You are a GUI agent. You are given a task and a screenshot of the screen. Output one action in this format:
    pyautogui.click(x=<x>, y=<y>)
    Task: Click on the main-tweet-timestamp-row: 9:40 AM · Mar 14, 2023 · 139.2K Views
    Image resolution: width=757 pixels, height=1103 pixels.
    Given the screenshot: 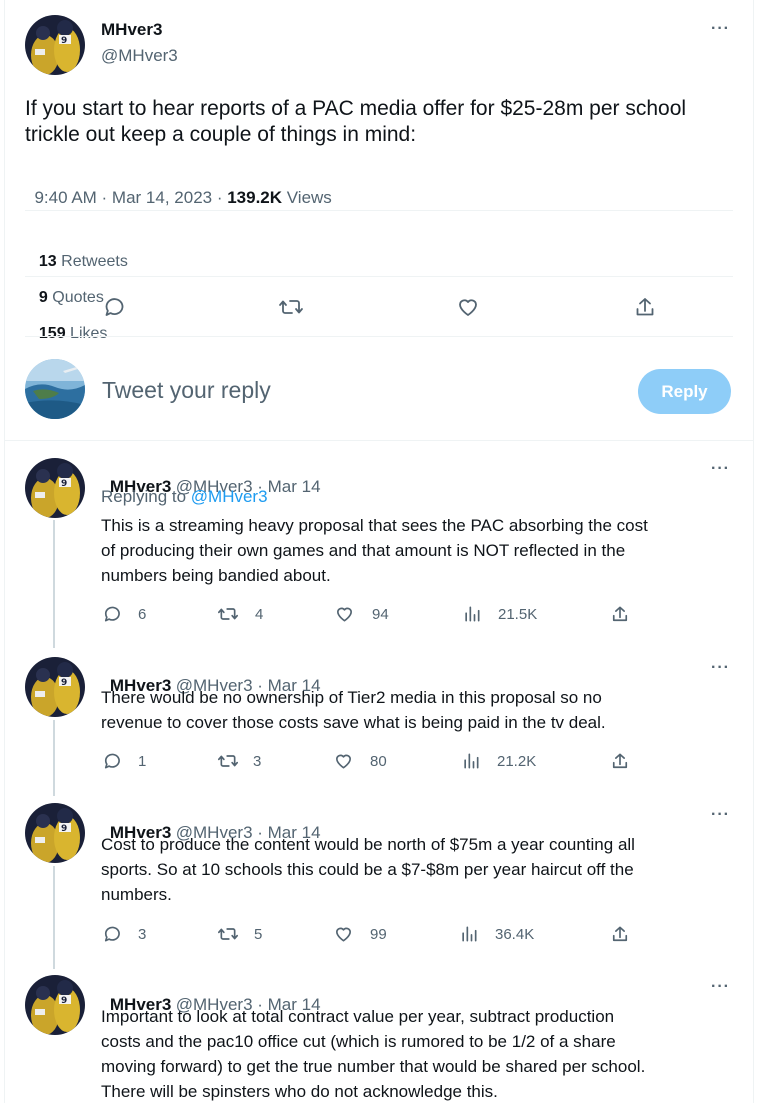 What is the action you would take?
    pyautogui.click(x=178, y=188)
    